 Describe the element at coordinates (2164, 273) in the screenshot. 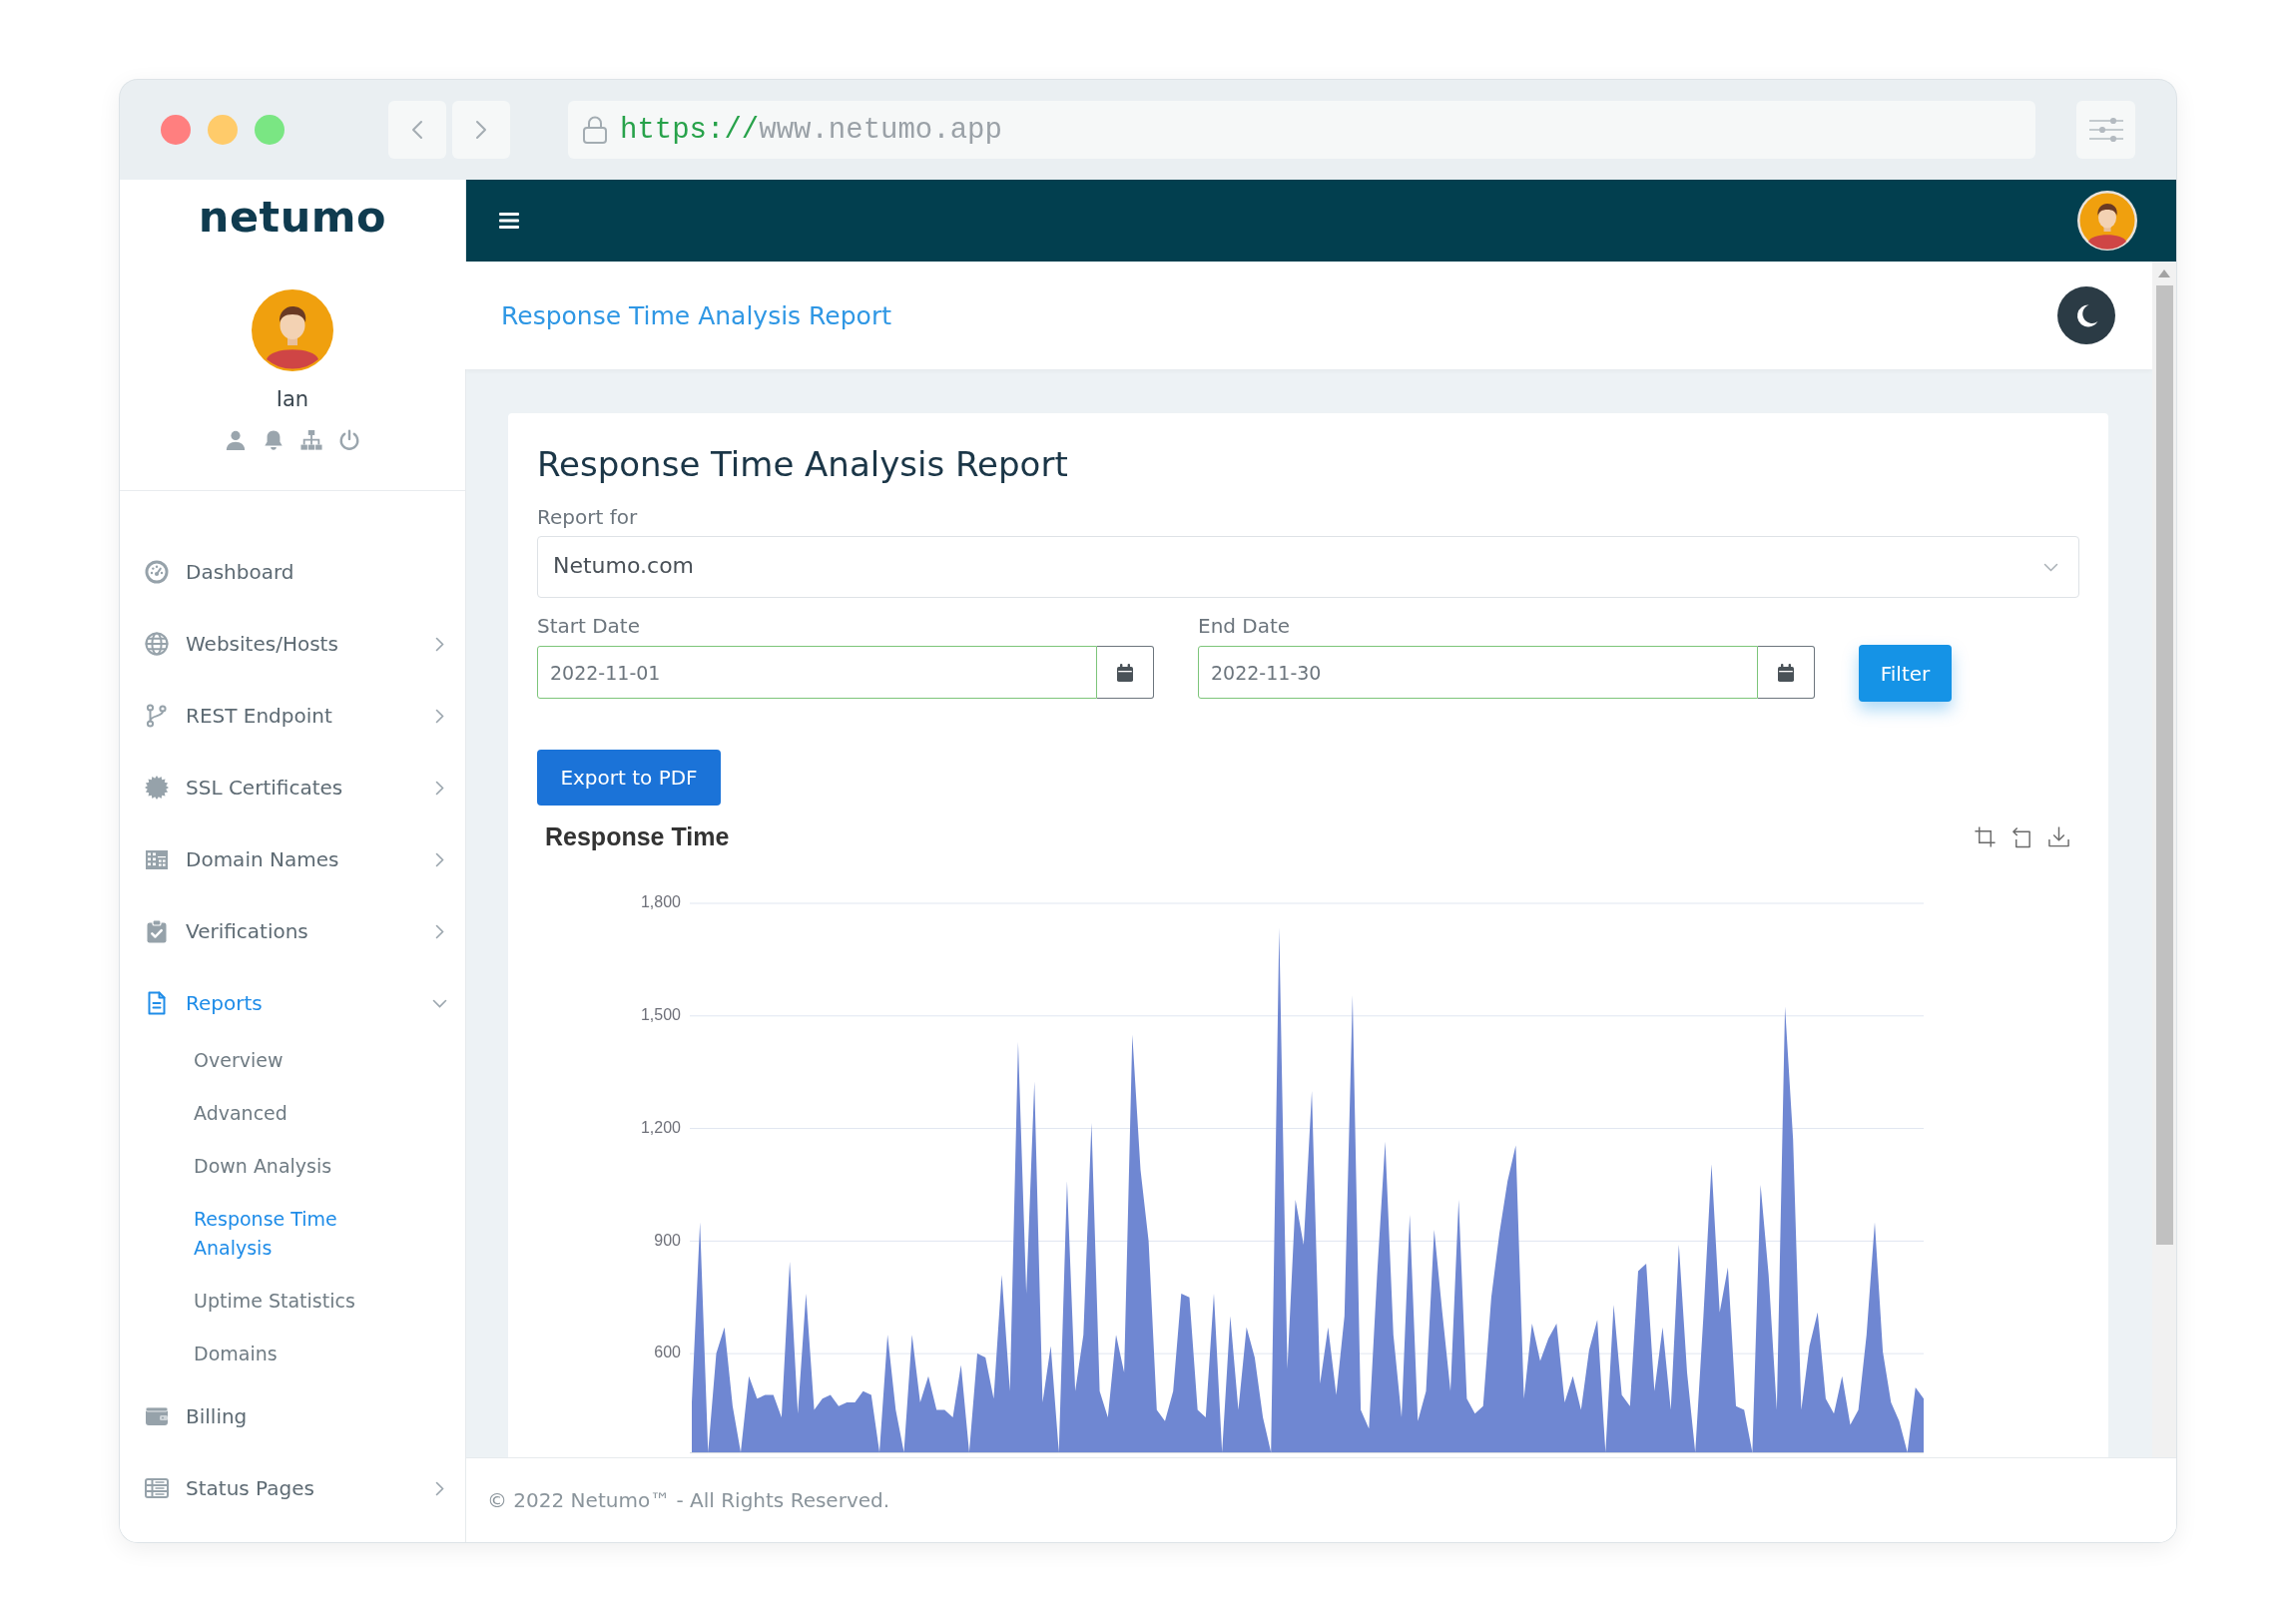

I see `scroll-up-icon` at that location.